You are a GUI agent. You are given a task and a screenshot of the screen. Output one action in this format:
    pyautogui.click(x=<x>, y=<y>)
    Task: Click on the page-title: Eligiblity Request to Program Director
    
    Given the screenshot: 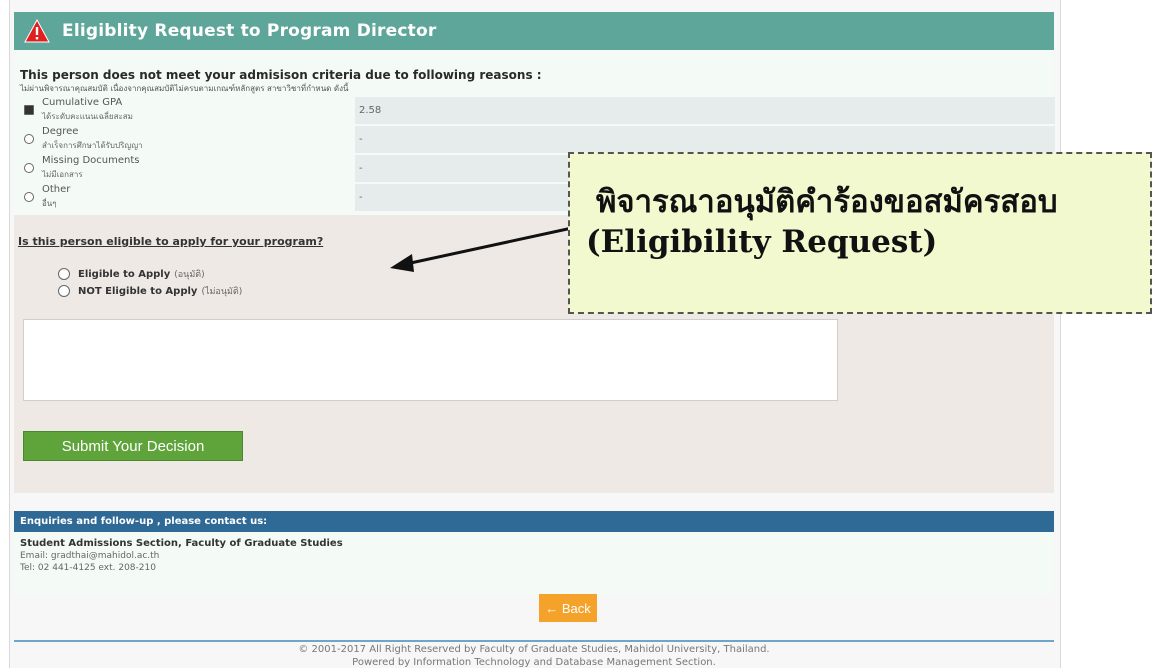 What is the action you would take?
    pyautogui.click(x=249, y=31)
    